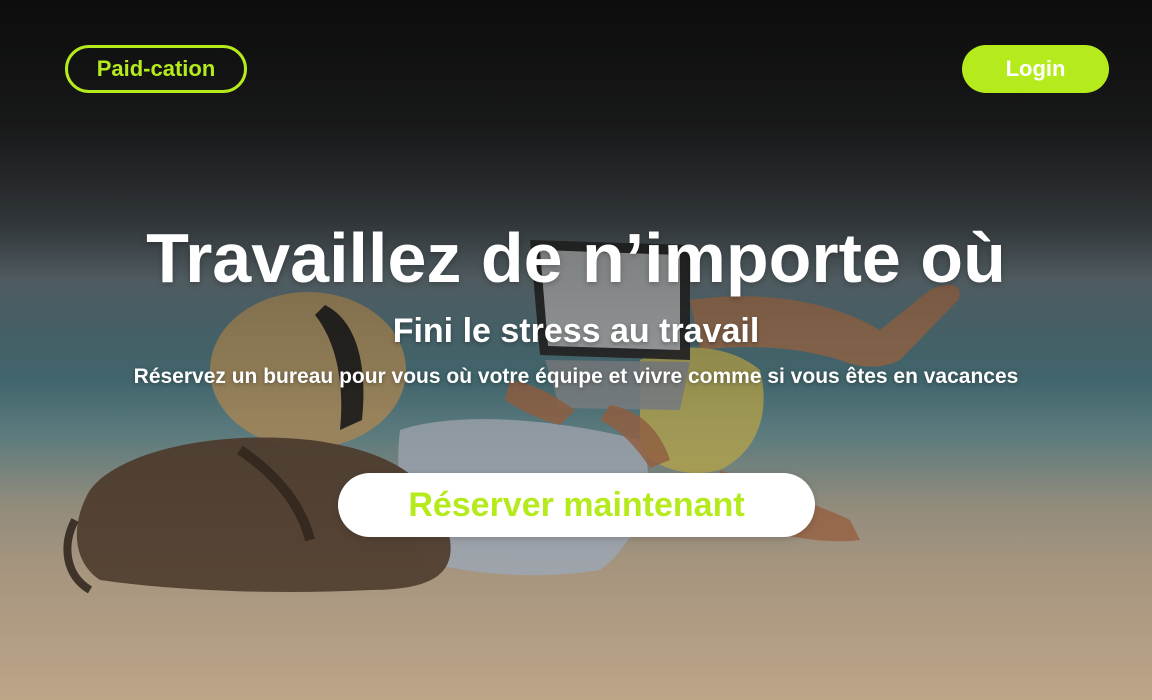  Describe the element at coordinates (576, 331) in the screenshot. I see `hero-subheadline: Fini le stress au travail` at that location.